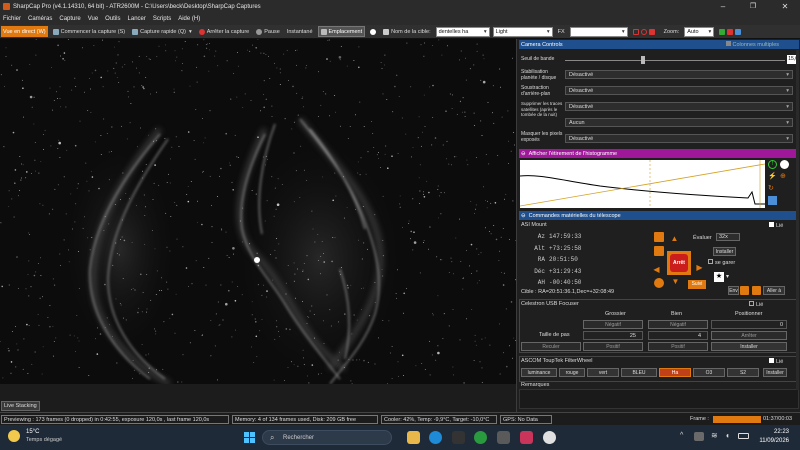 This screenshot has height=450, width=800. Describe the element at coordinates (730, 31) in the screenshot. I see `focus-icon` at that location.